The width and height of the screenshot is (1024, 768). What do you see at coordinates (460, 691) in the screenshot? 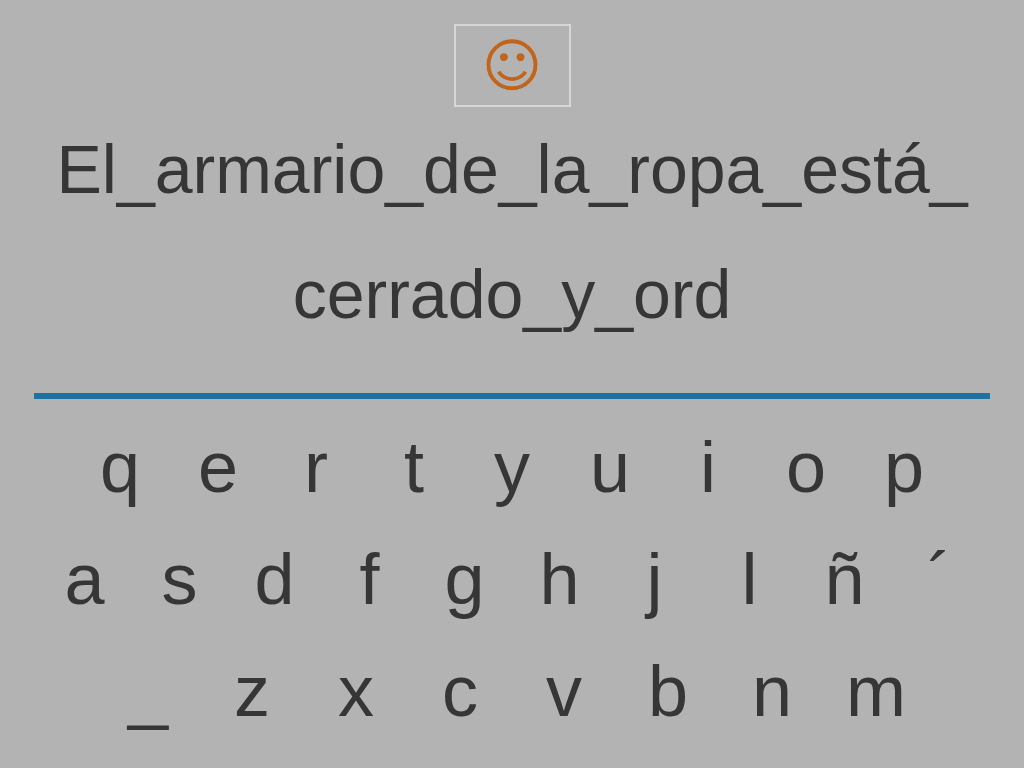
I see `letter-key: c` at bounding box center [460, 691].